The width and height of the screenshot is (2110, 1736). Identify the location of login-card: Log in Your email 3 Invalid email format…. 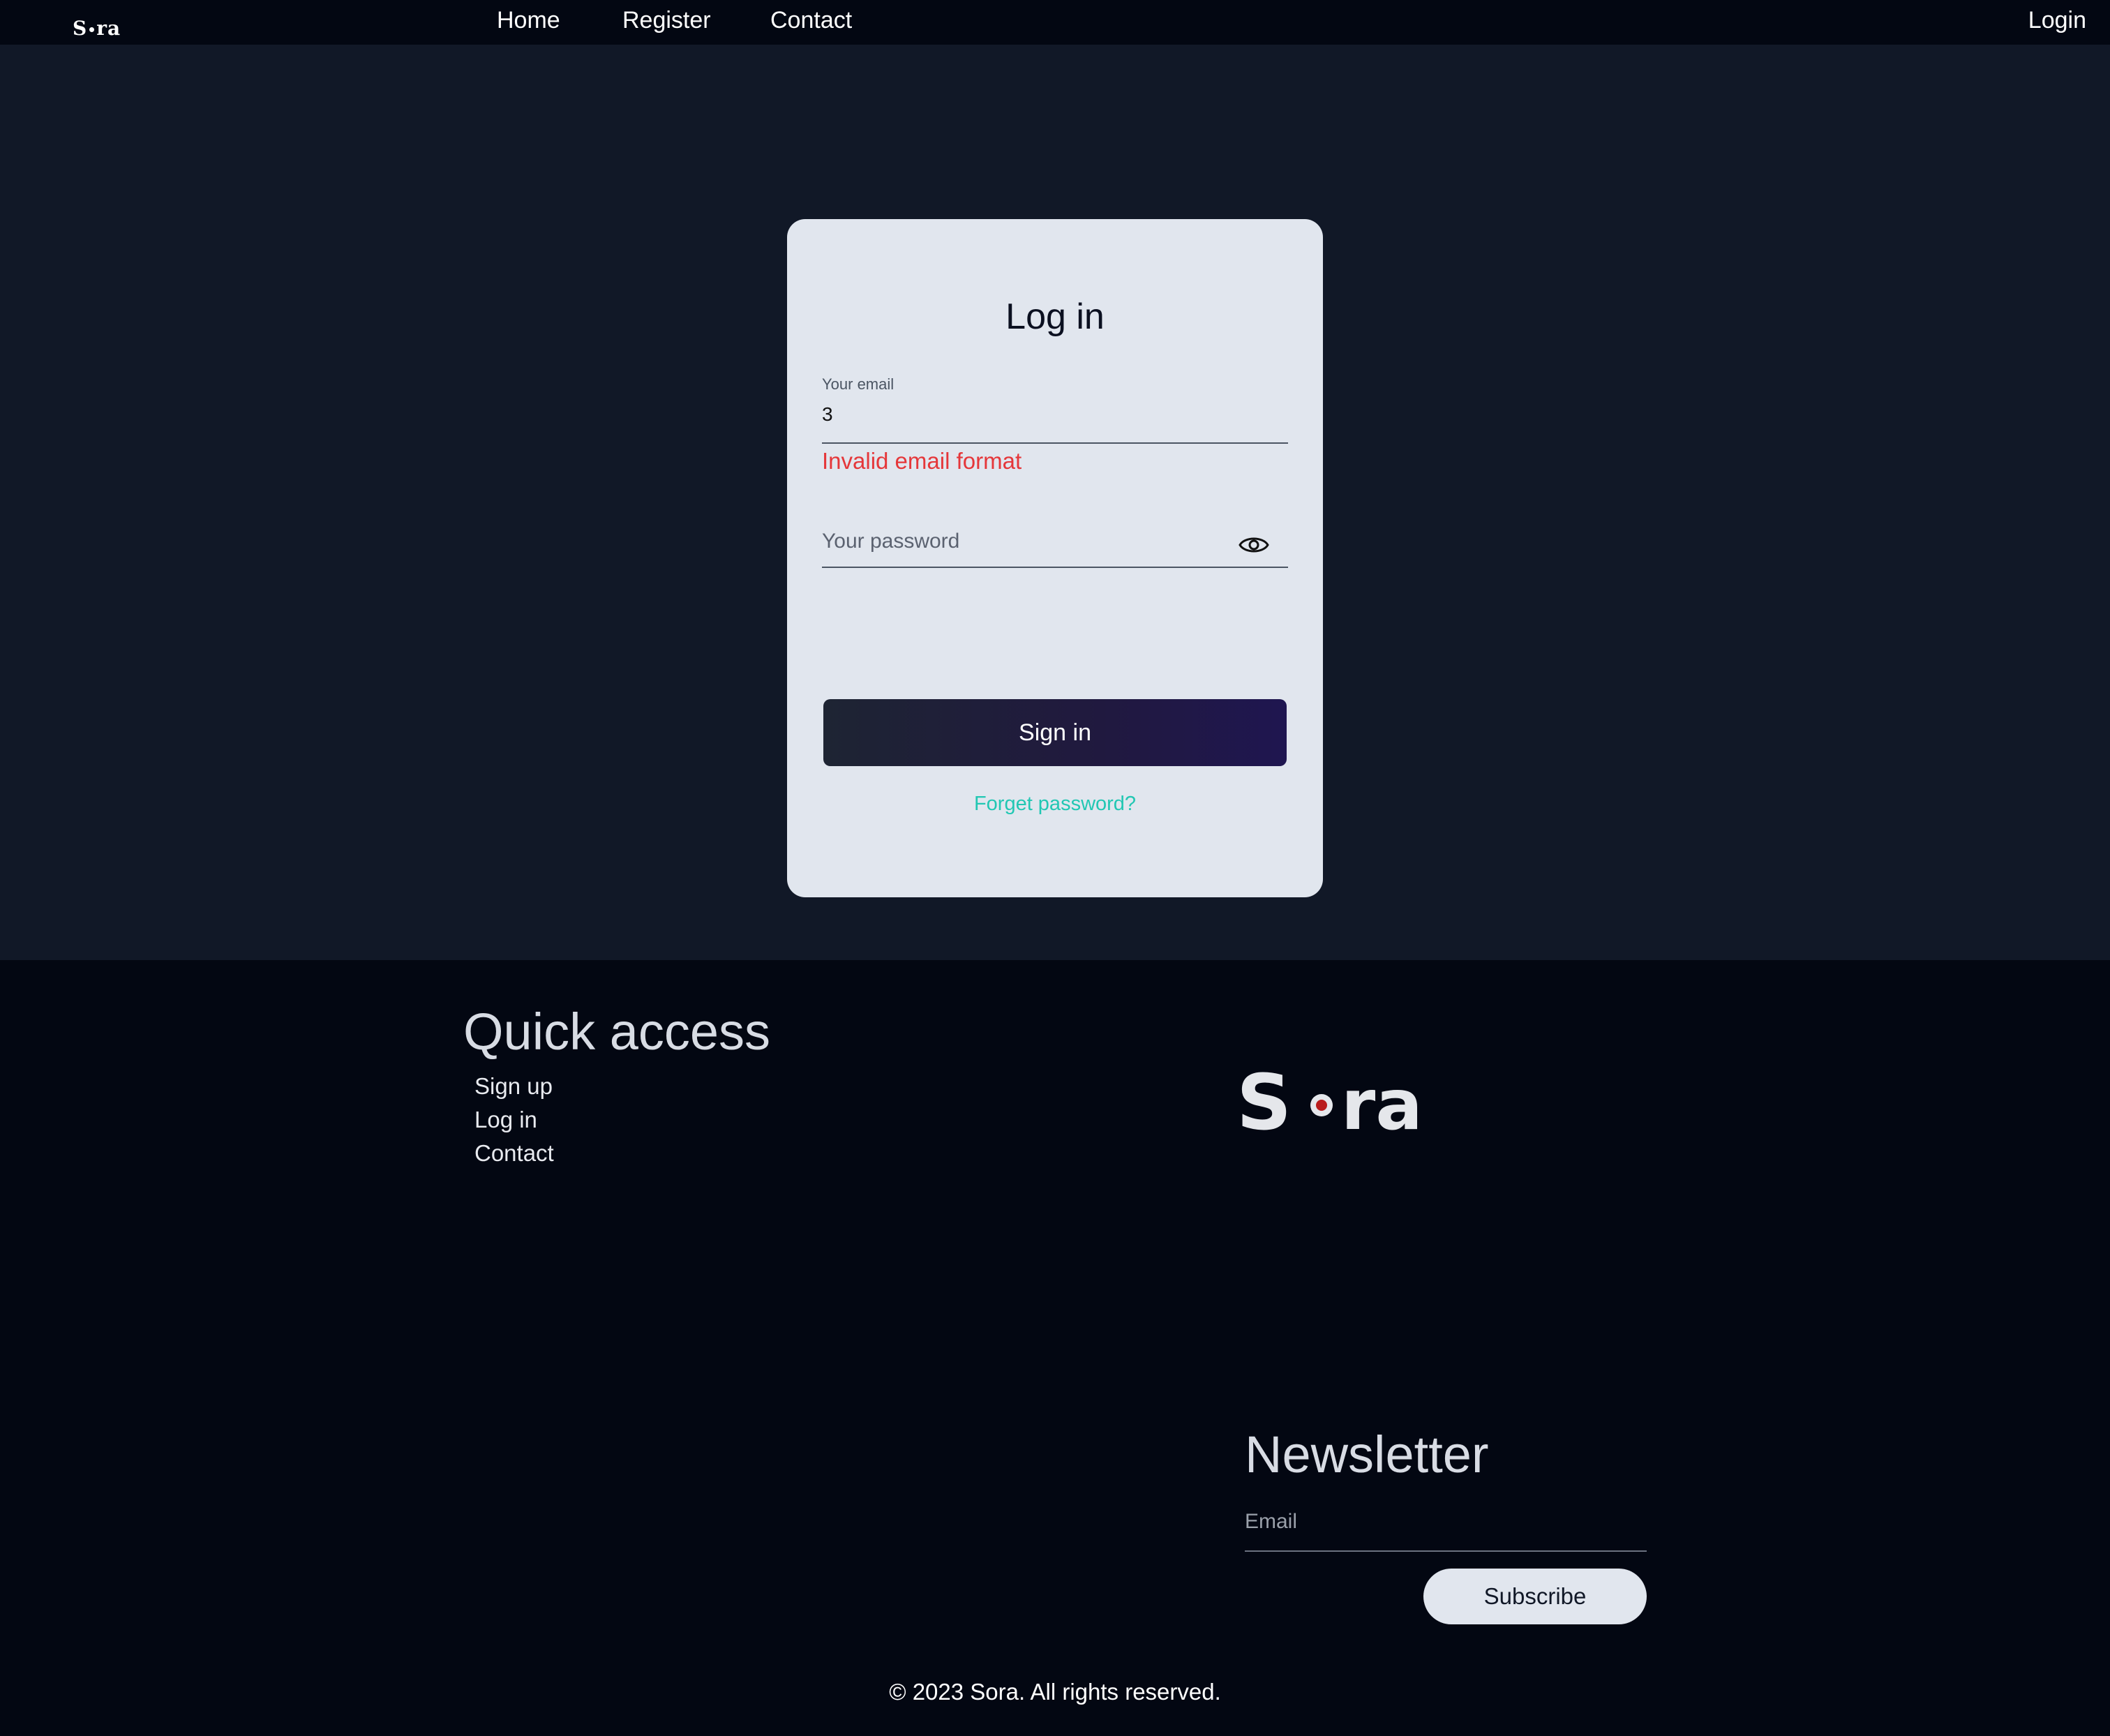
(1055, 558).